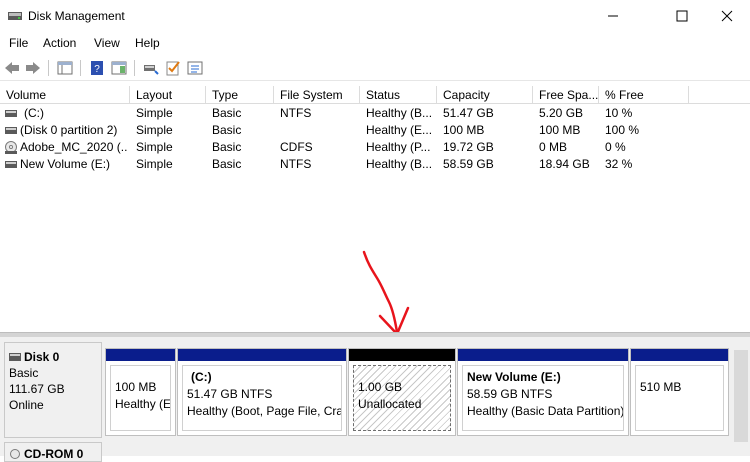 The width and height of the screenshot is (750, 462). What do you see at coordinates (741, 396) in the screenshot?
I see `vertical-scrollbar` at bounding box center [741, 396].